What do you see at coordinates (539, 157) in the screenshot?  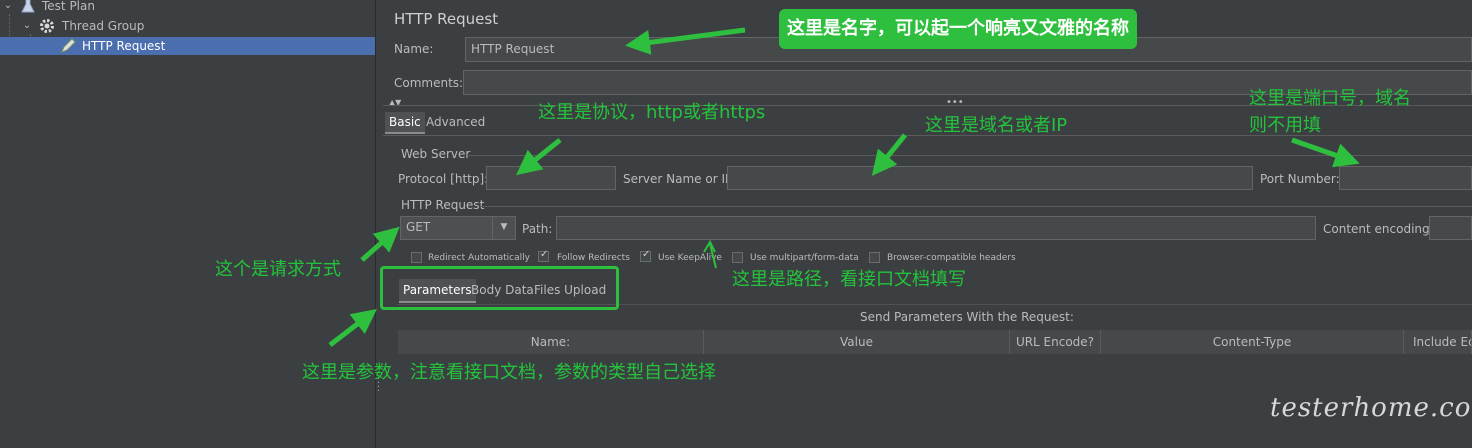 I see `arrow-to-protocol-field` at bounding box center [539, 157].